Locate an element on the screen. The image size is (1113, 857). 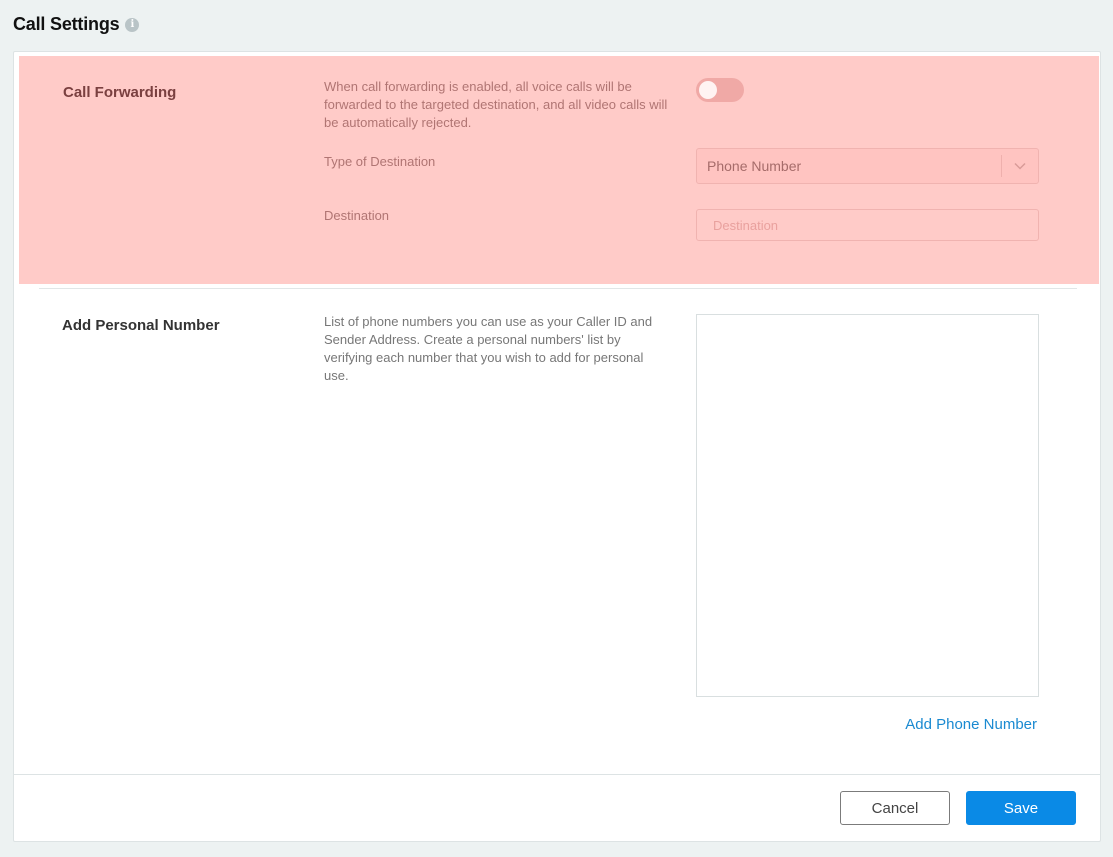
destination-input is located at coordinates (867, 225).